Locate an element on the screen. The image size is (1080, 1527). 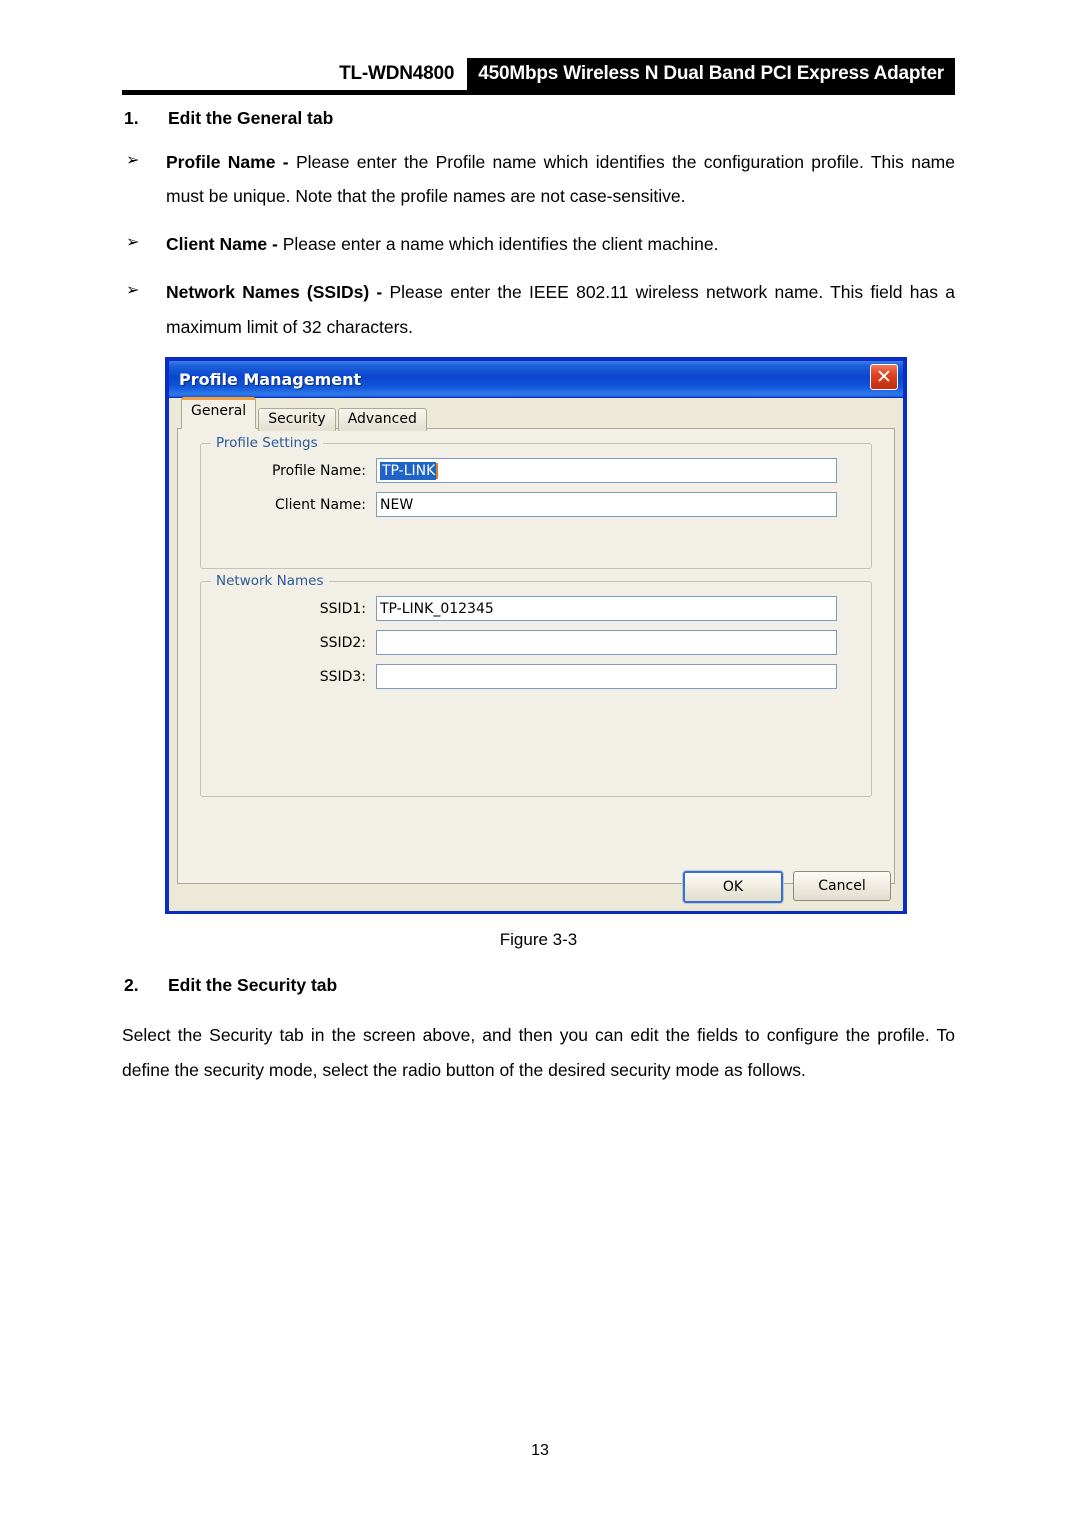
tab-security: Security is located at coordinates (297, 419).